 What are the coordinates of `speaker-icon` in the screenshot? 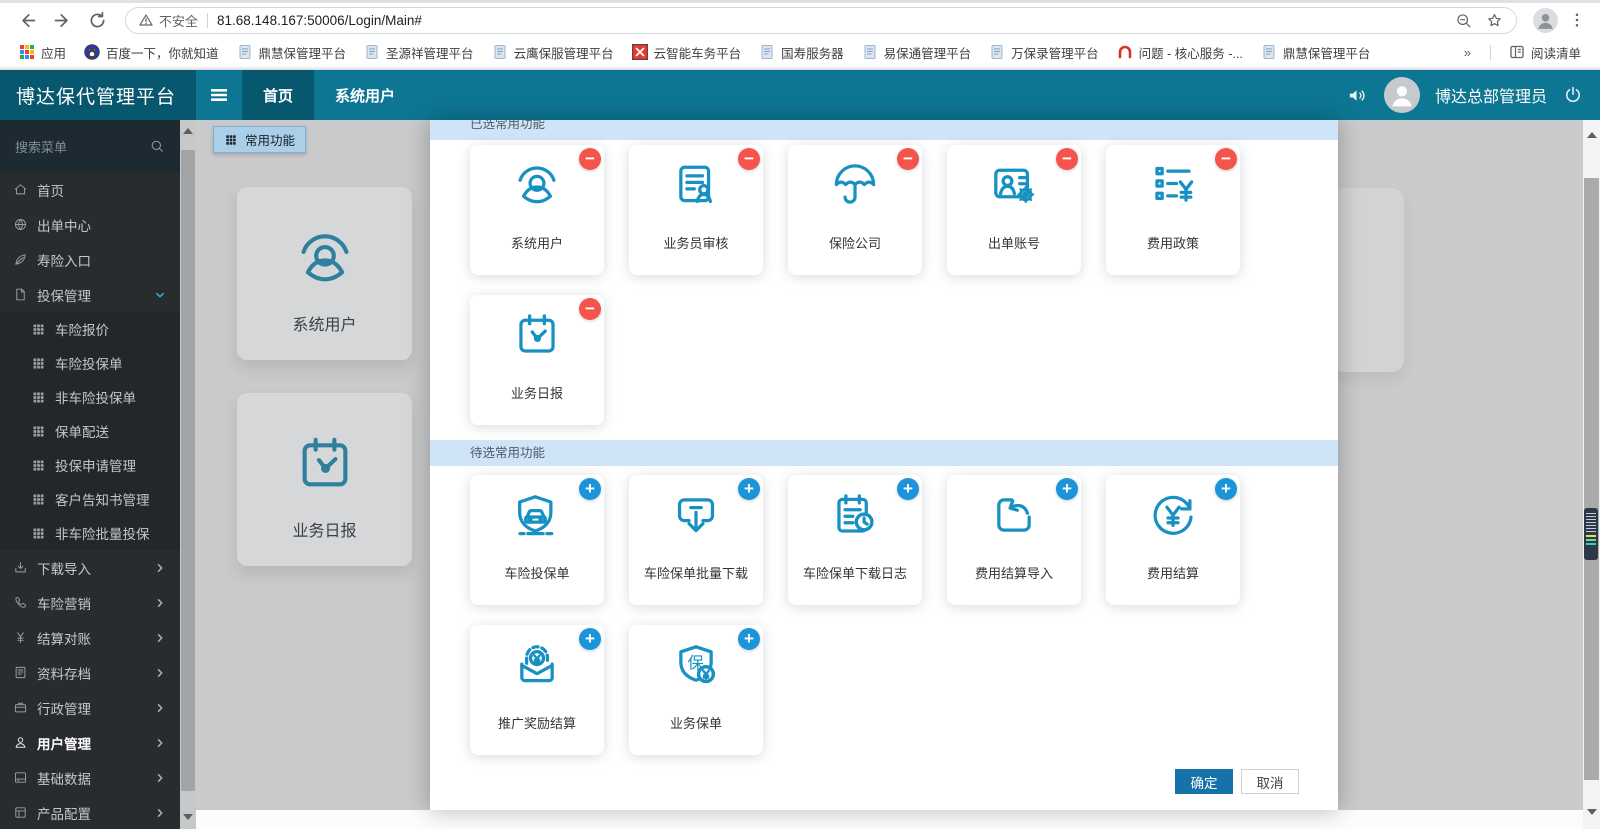 It's located at (1357, 95).